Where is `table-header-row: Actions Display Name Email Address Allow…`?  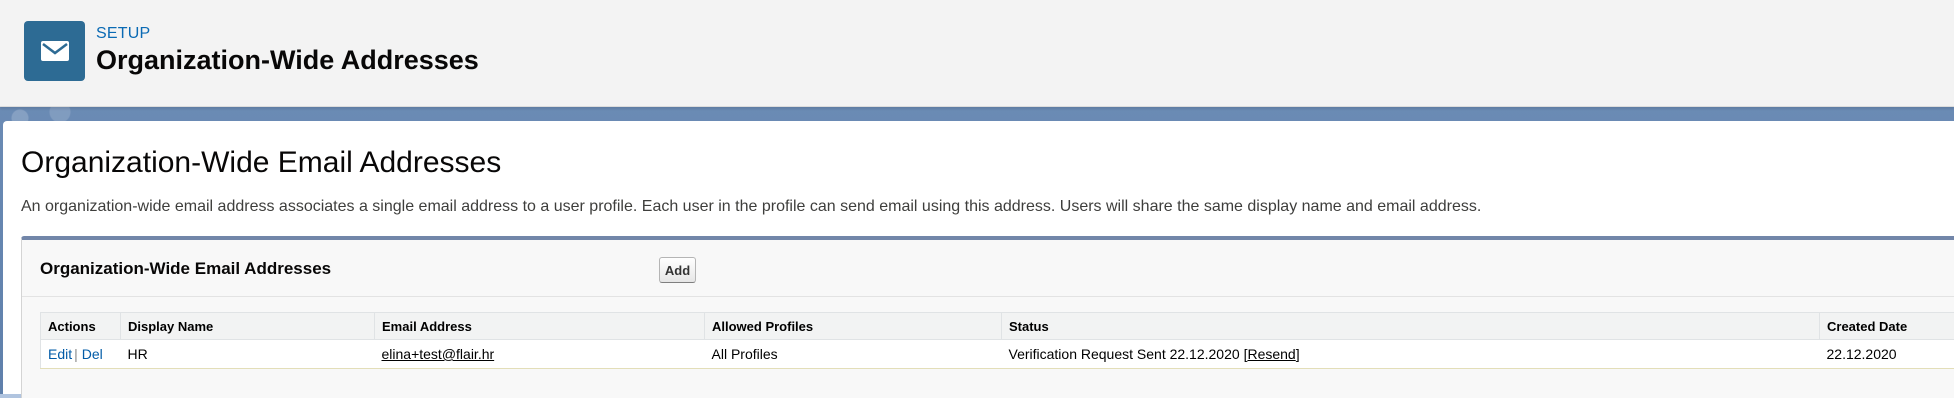
table-header-row: Actions Display Name Email Address Allow… is located at coordinates (997, 326).